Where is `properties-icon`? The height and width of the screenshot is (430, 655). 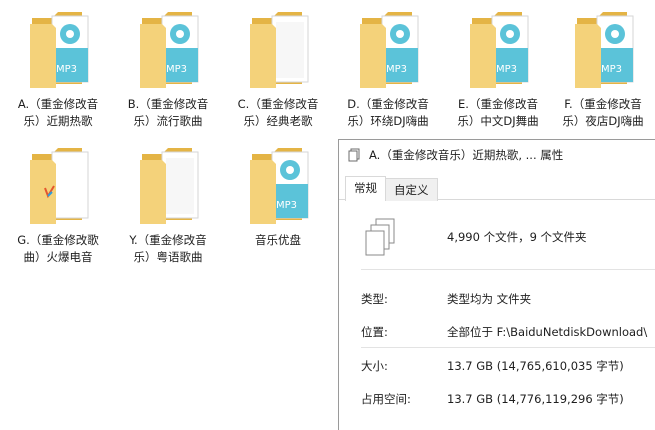 properties-icon is located at coordinates (354, 155).